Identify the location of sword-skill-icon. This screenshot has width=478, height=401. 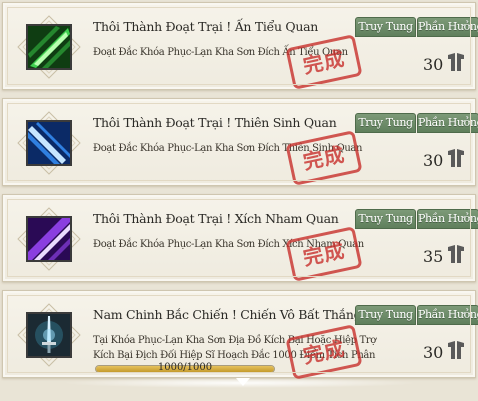
(49, 335).